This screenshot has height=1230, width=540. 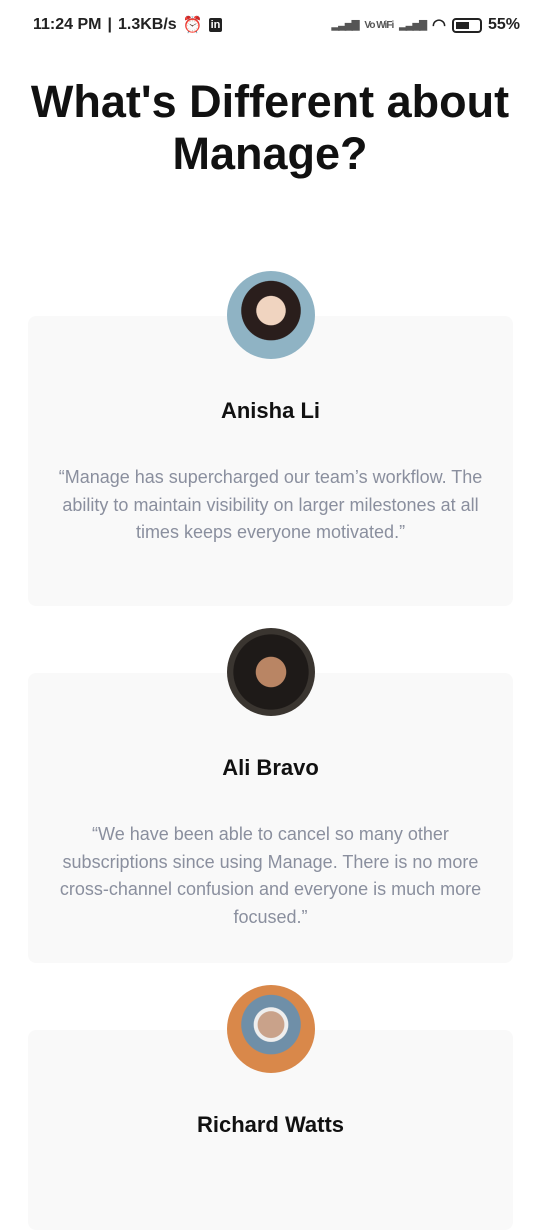 What do you see at coordinates (270, 127) in the screenshot?
I see `page-title: What's Different about Manage?` at bounding box center [270, 127].